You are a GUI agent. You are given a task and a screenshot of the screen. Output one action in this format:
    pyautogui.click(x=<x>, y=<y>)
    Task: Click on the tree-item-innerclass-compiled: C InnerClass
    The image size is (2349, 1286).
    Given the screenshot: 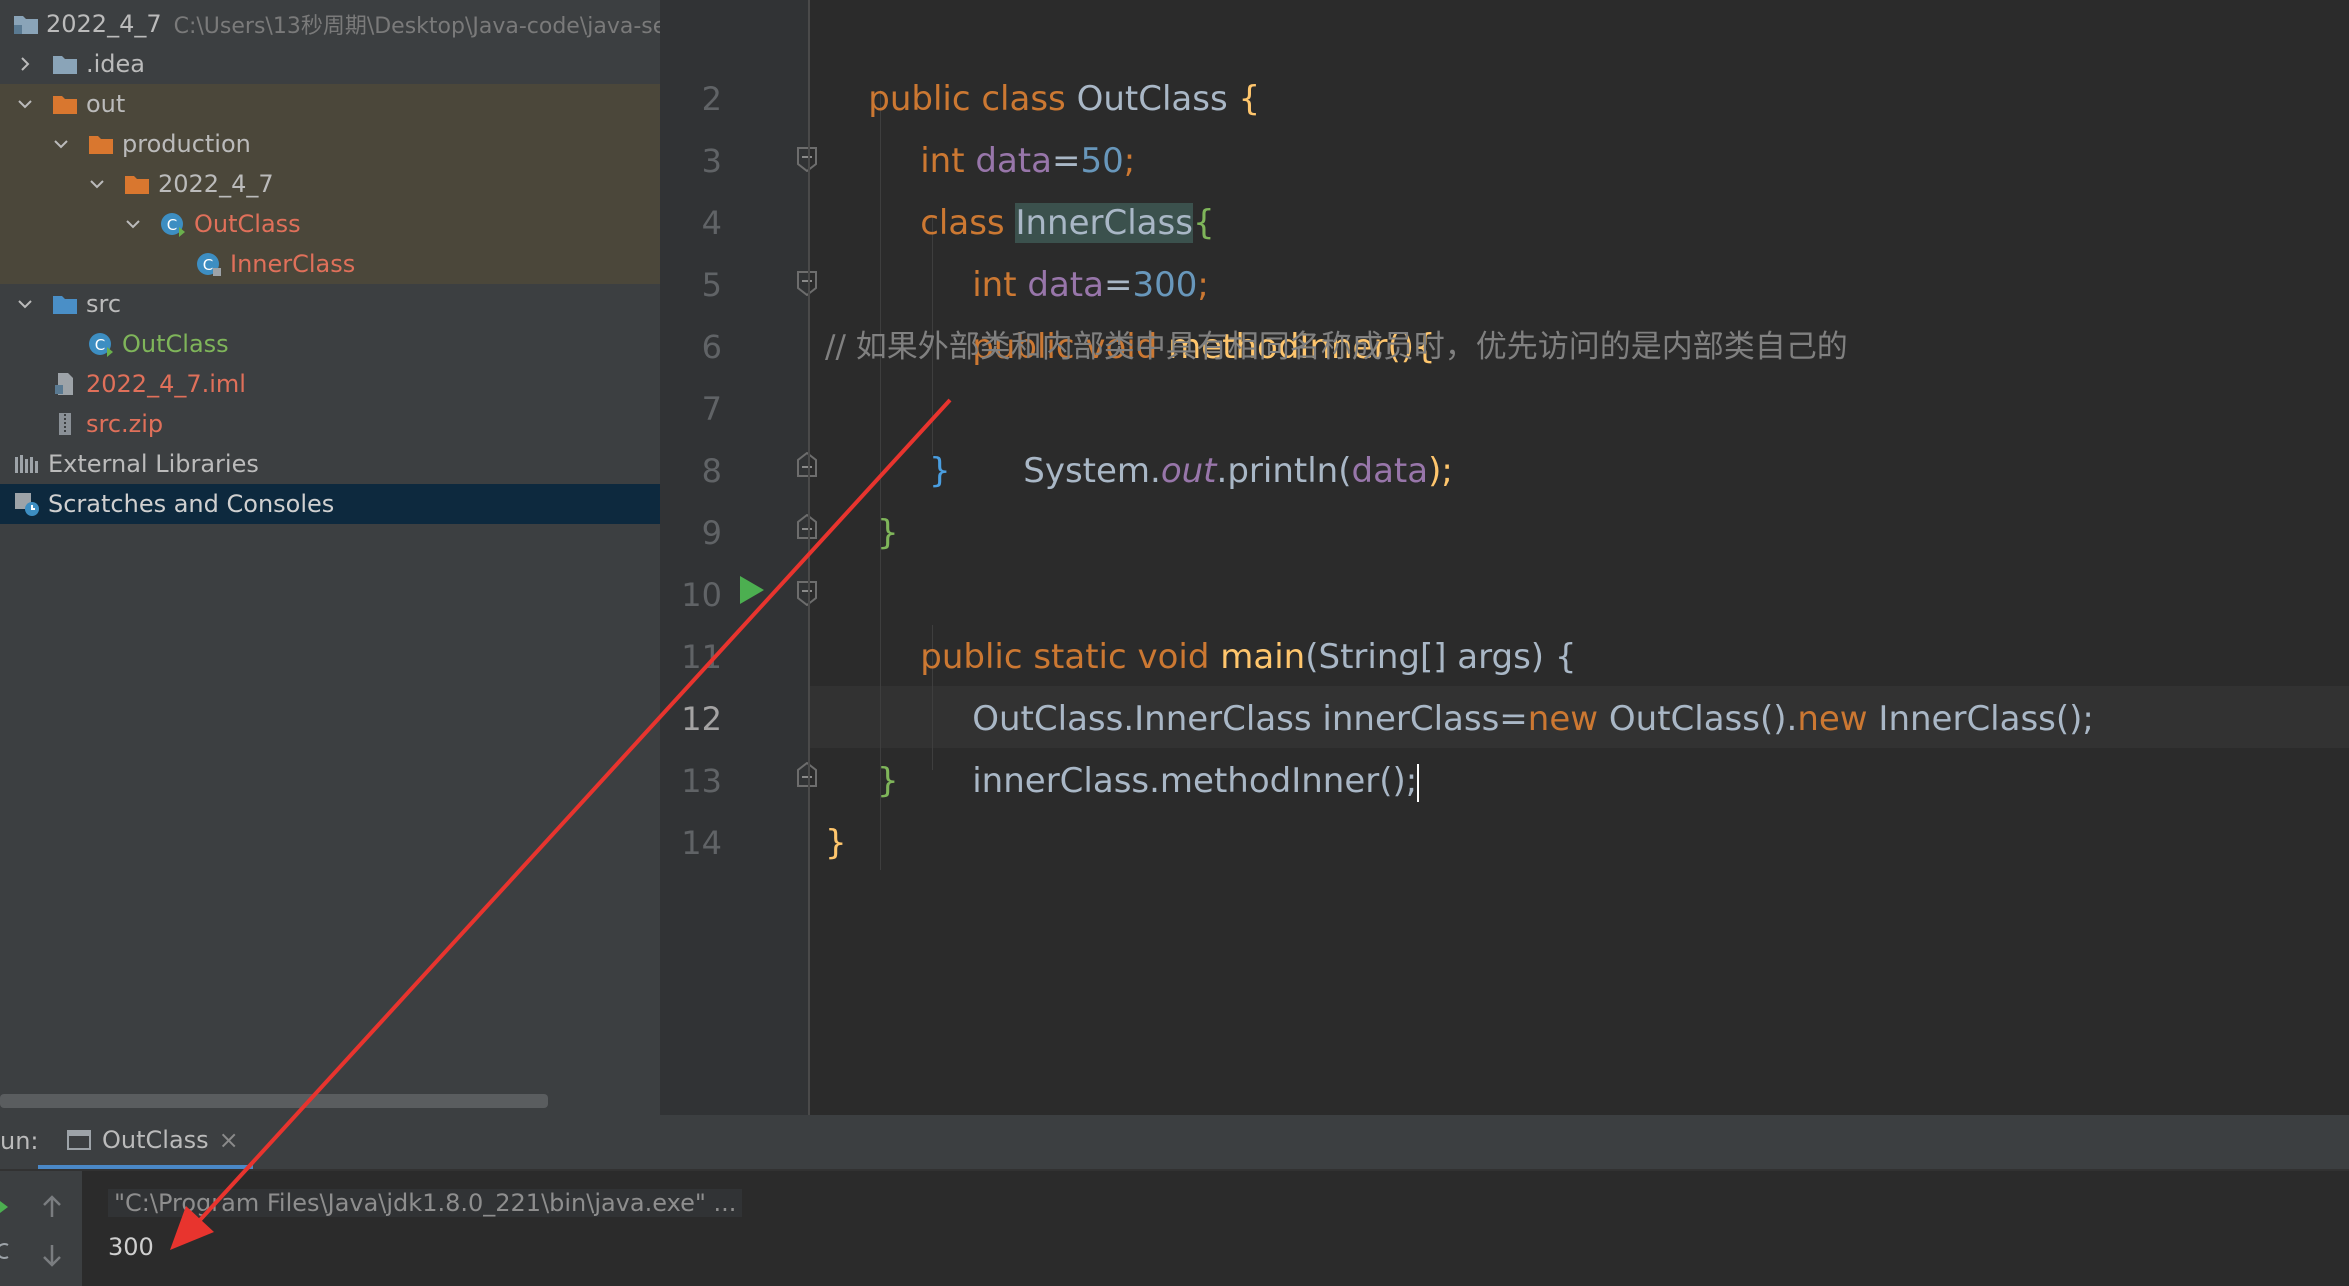 What is the action you would take?
    pyautogui.click(x=330, y=264)
    